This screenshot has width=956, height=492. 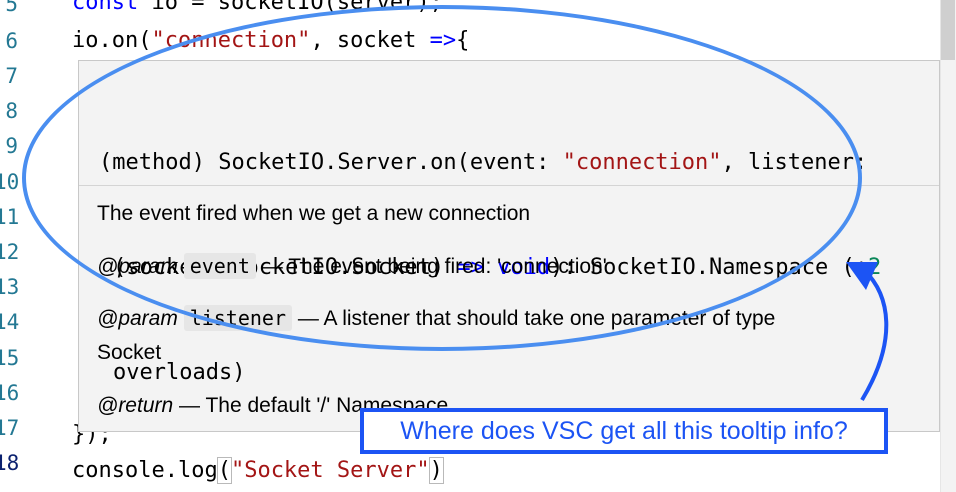 What do you see at coordinates (10, 428) in the screenshot?
I see `line-number: 17` at bounding box center [10, 428].